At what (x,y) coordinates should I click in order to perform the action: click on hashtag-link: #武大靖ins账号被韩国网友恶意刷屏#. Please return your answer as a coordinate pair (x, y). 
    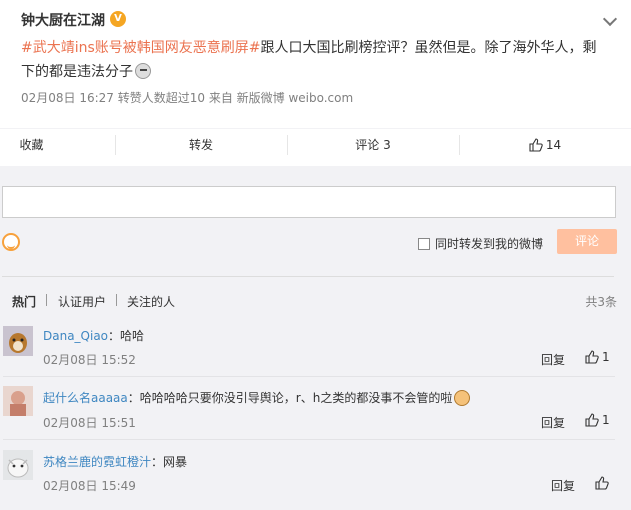
    Looking at the image, I should click on (141, 48).